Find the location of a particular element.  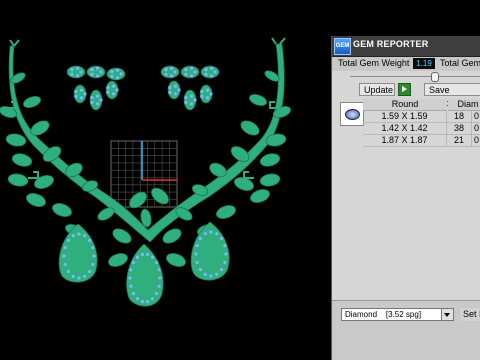

set-button: Set I is located at coordinates (470, 314).